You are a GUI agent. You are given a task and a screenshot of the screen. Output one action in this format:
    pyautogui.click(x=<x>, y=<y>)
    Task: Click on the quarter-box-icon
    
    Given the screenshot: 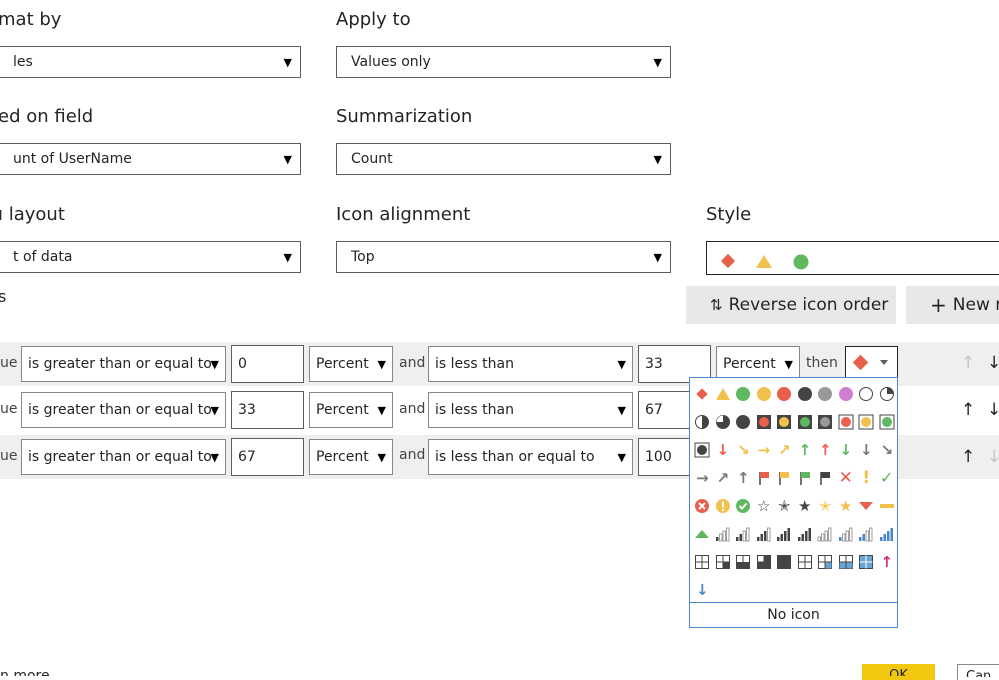 What is the action you would take?
    pyautogui.click(x=723, y=562)
    